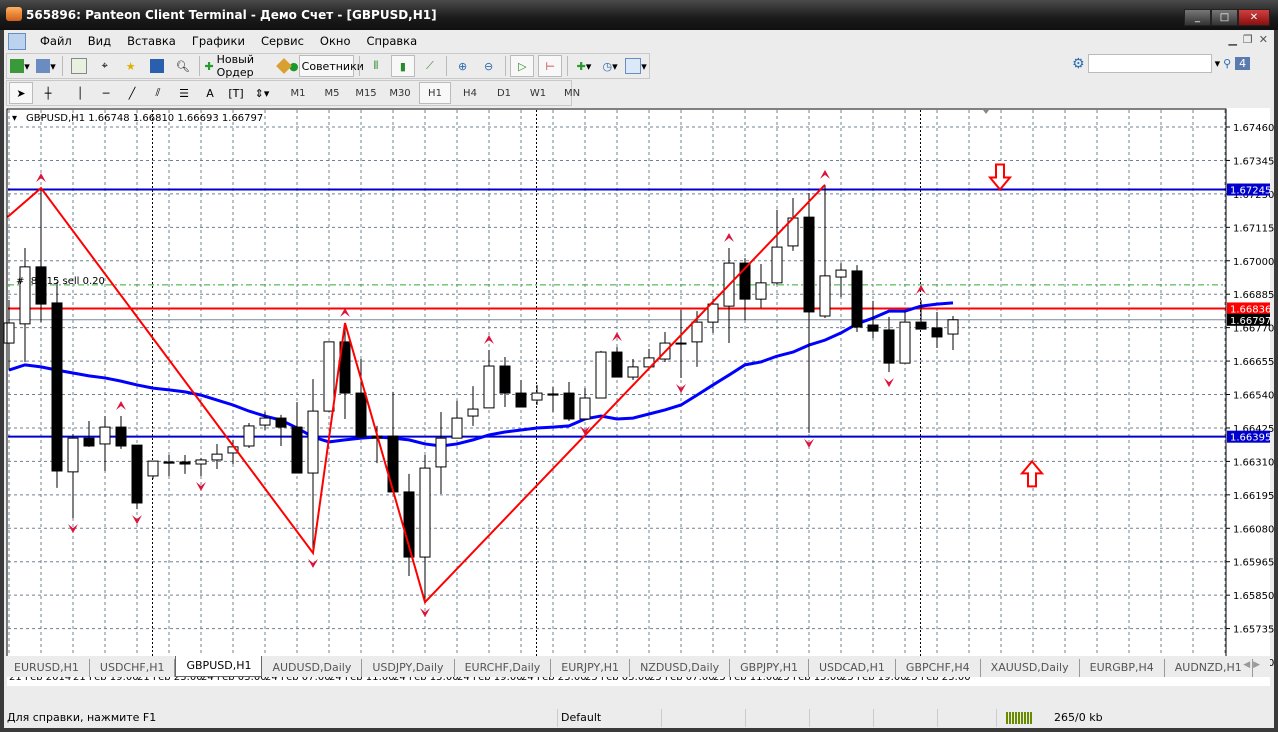  Describe the element at coordinates (1209, 668) in the screenshot. I see `chart-tab: AUDNZD,H1` at that location.